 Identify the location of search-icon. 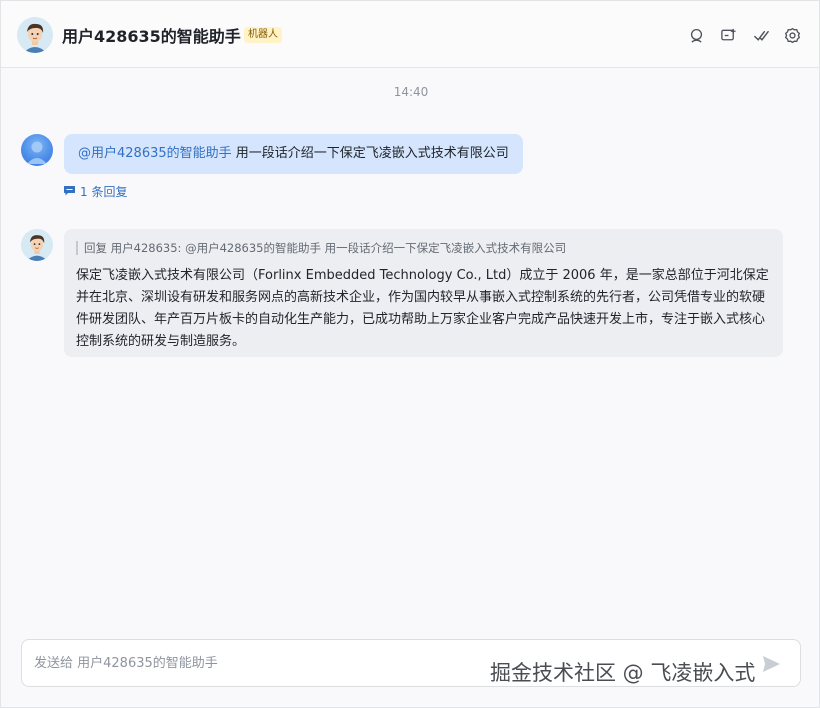
(696, 35).